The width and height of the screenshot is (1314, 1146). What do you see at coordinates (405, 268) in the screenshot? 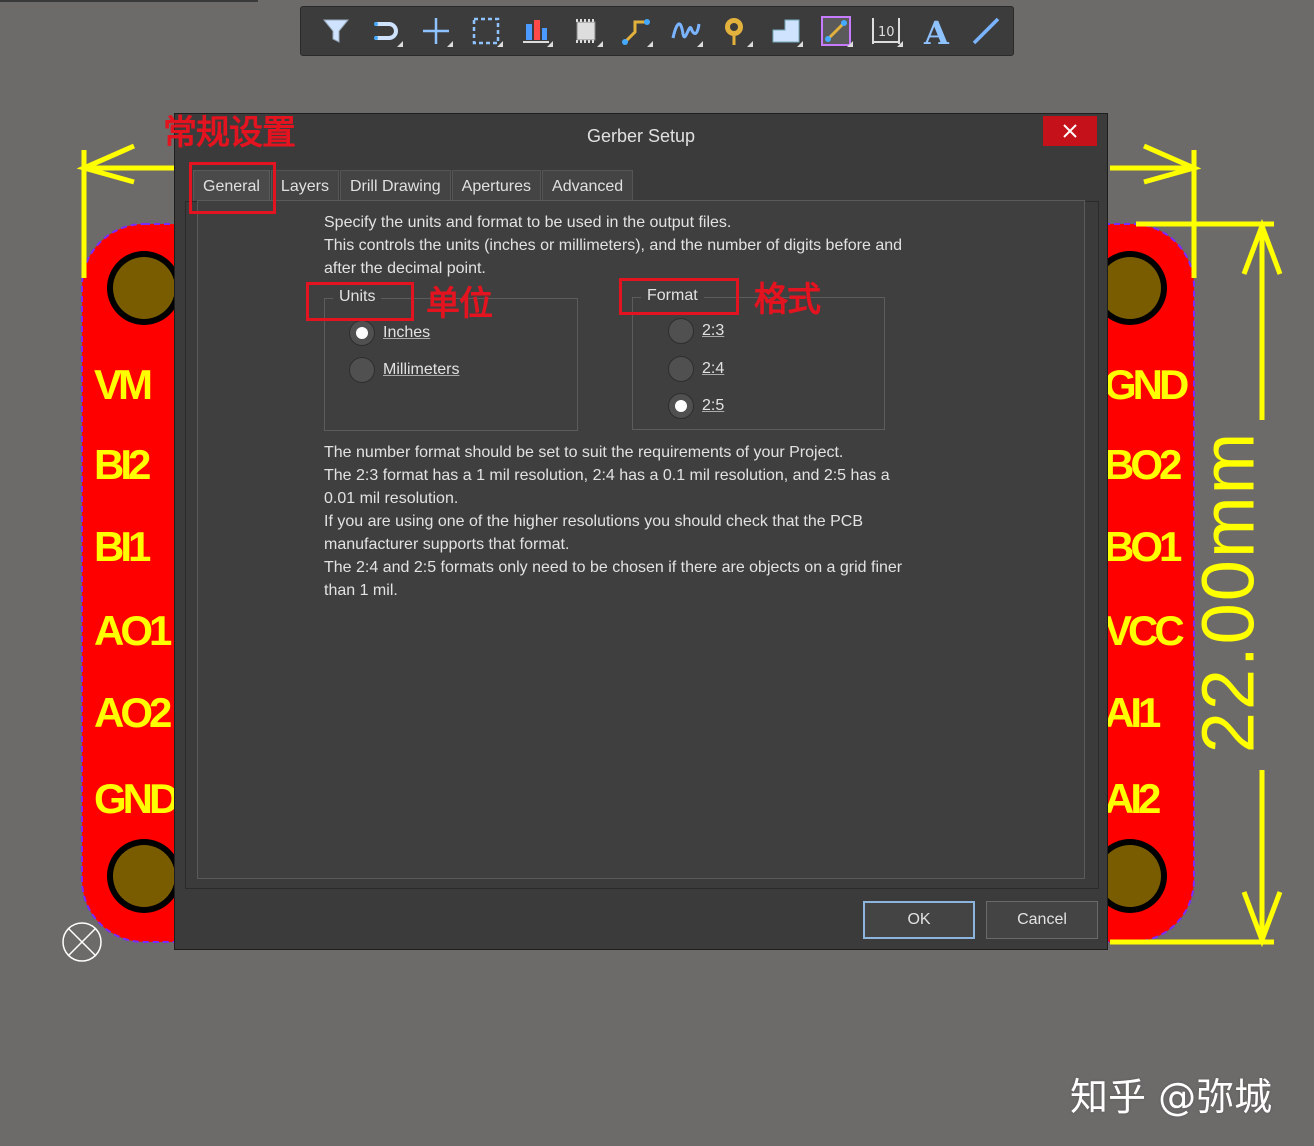
I see `intro-line: after the decimal point.` at bounding box center [405, 268].